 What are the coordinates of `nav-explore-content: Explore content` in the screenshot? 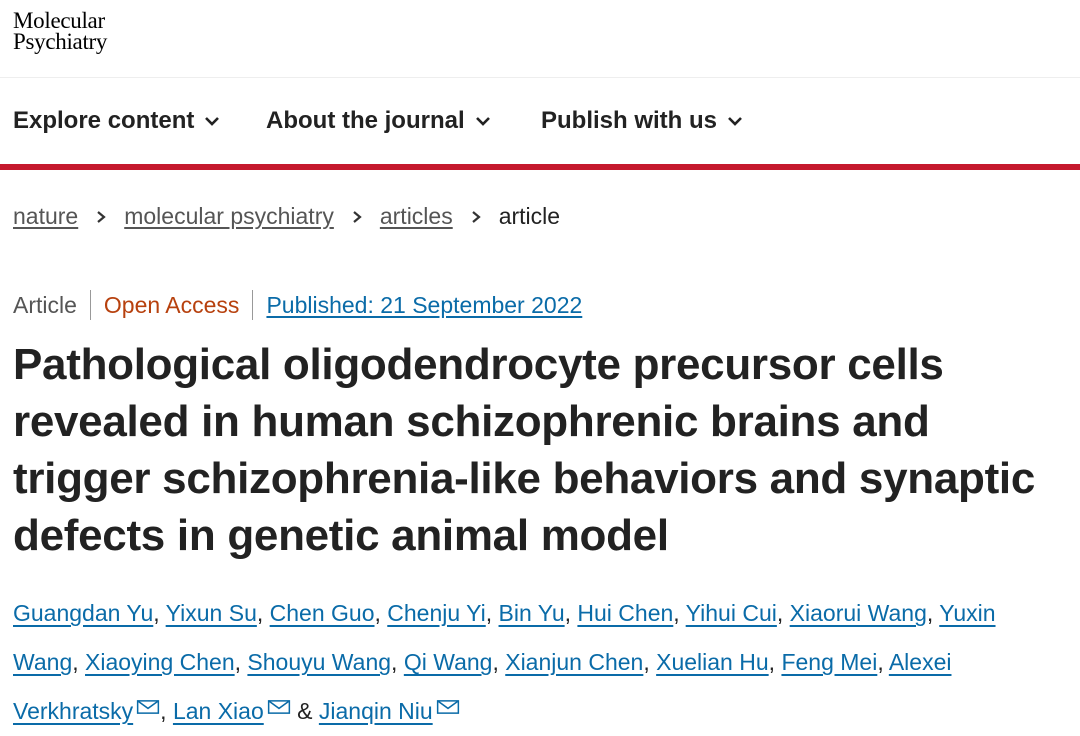 It's located at (116, 121).